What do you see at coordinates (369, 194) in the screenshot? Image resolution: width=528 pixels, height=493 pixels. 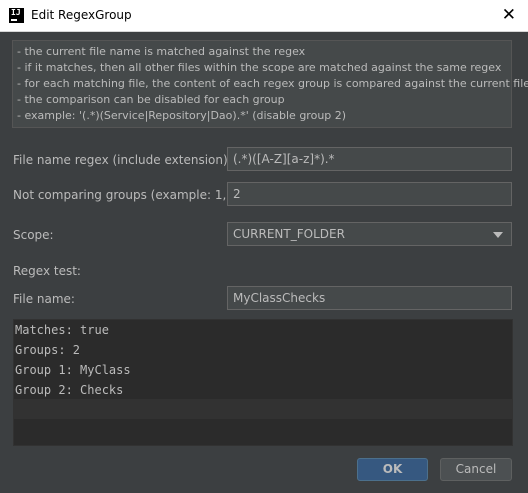 I see `not-comparing-groups-input: 2` at bounding box center [369, 194].